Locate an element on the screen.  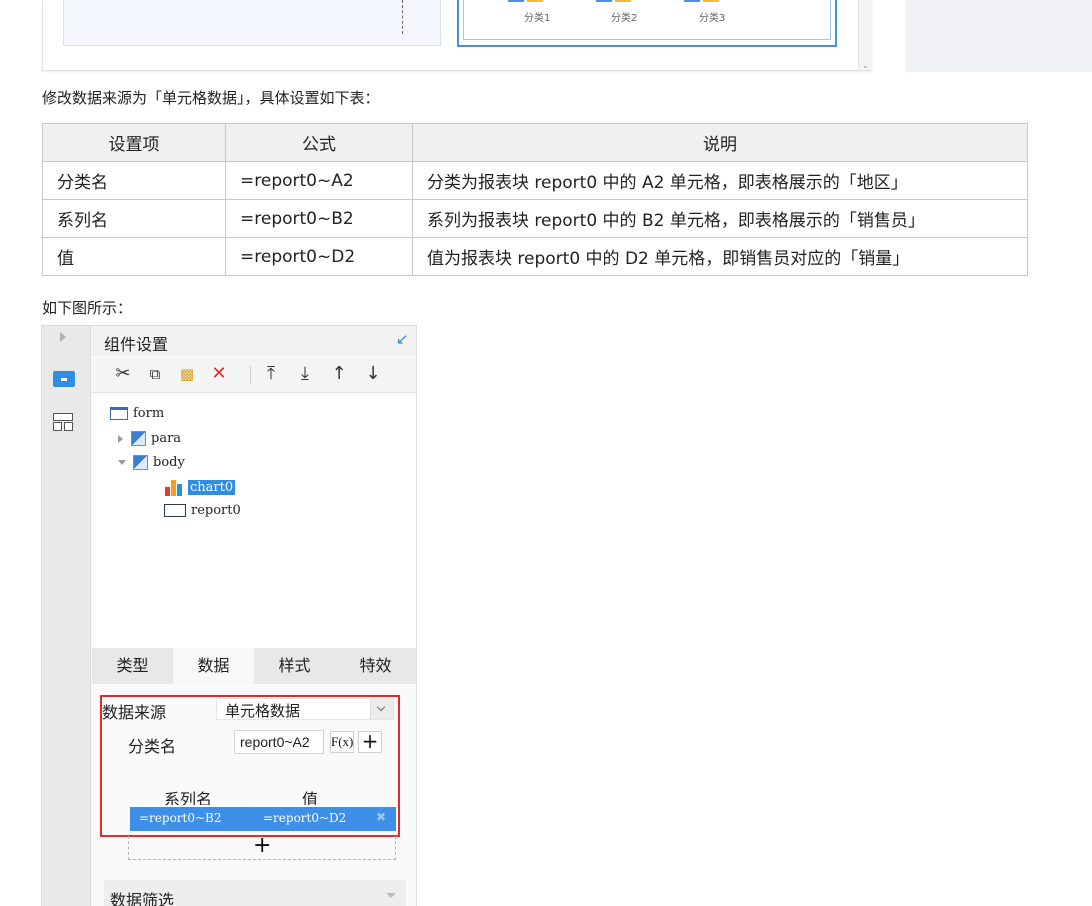
table-cell: 系列为报表块 report0 中的 B2 单元格，即表格展示的「销售员」 is located at coordinates (720, 218).